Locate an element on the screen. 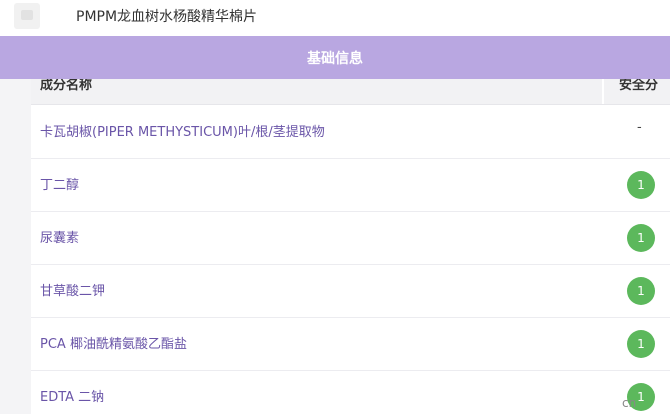  section-banner: 基础信息 is located at coordinates (335, 57).